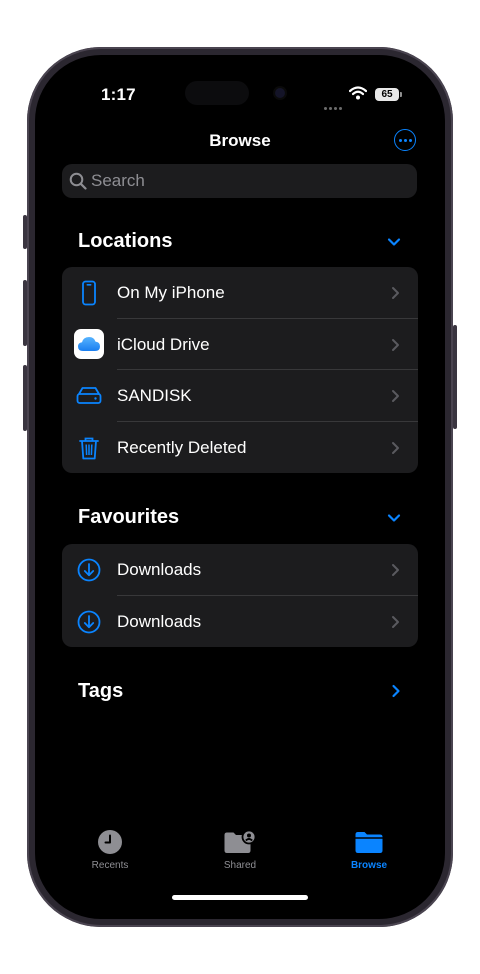 This screenshot has height=974, width=480. Describe the element at coordinates (455, 377) in the screenshot. I see `power-button` at that location.